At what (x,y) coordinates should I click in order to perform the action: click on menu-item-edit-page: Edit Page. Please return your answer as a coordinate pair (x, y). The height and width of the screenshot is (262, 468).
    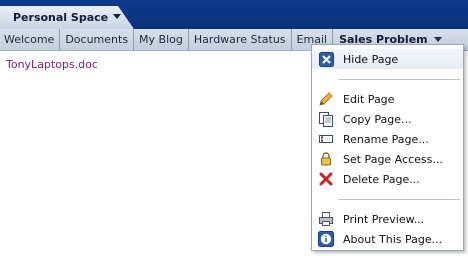
    Looking at the image, I should click on (387, 99).